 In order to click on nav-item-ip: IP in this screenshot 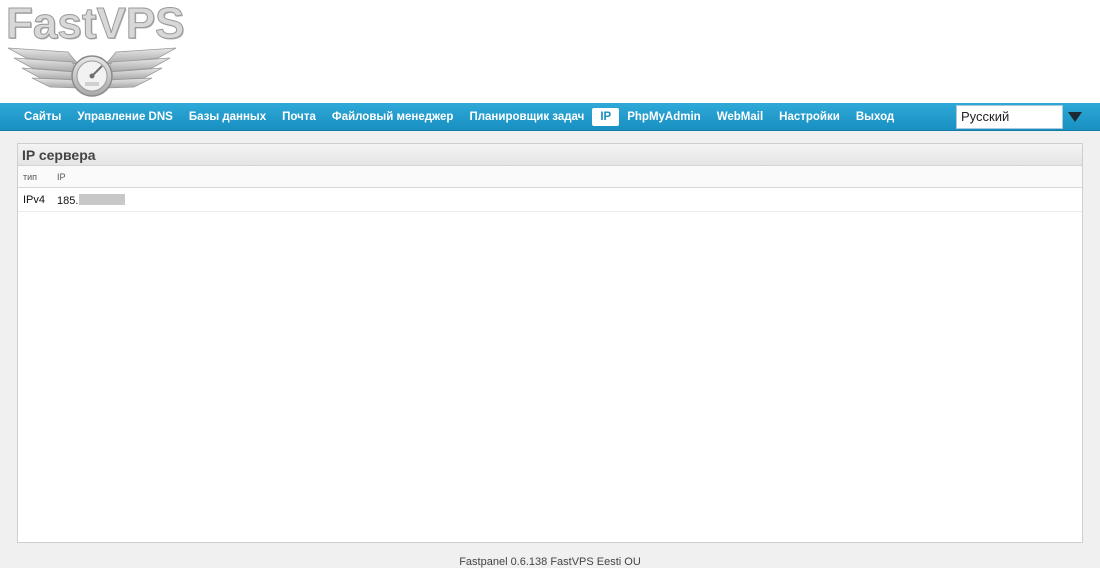, I will do `click(606, 117)`.